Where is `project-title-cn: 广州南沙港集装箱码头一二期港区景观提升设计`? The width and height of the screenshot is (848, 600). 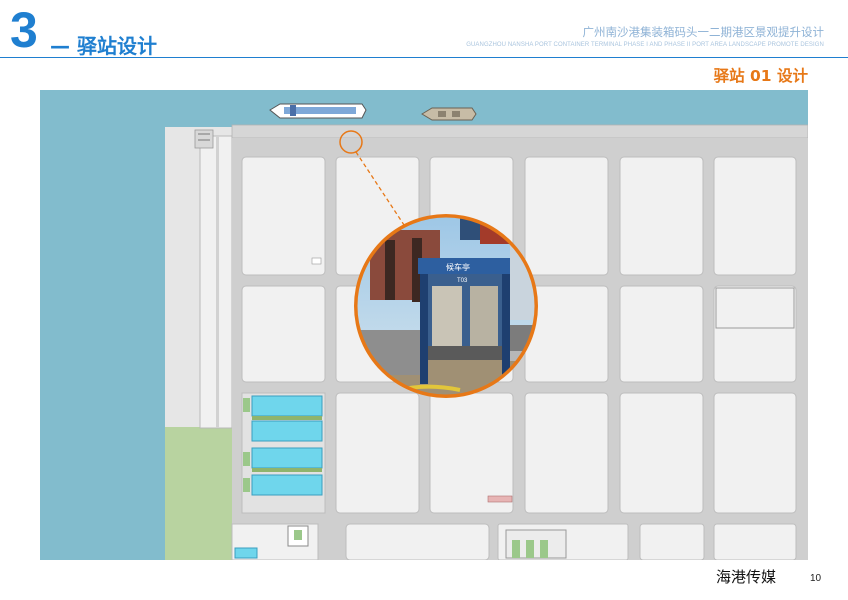 project-title-cn: 广州南沙港集装箱码头一二期港区景观提升设计 is located at coordinates (703, 32).